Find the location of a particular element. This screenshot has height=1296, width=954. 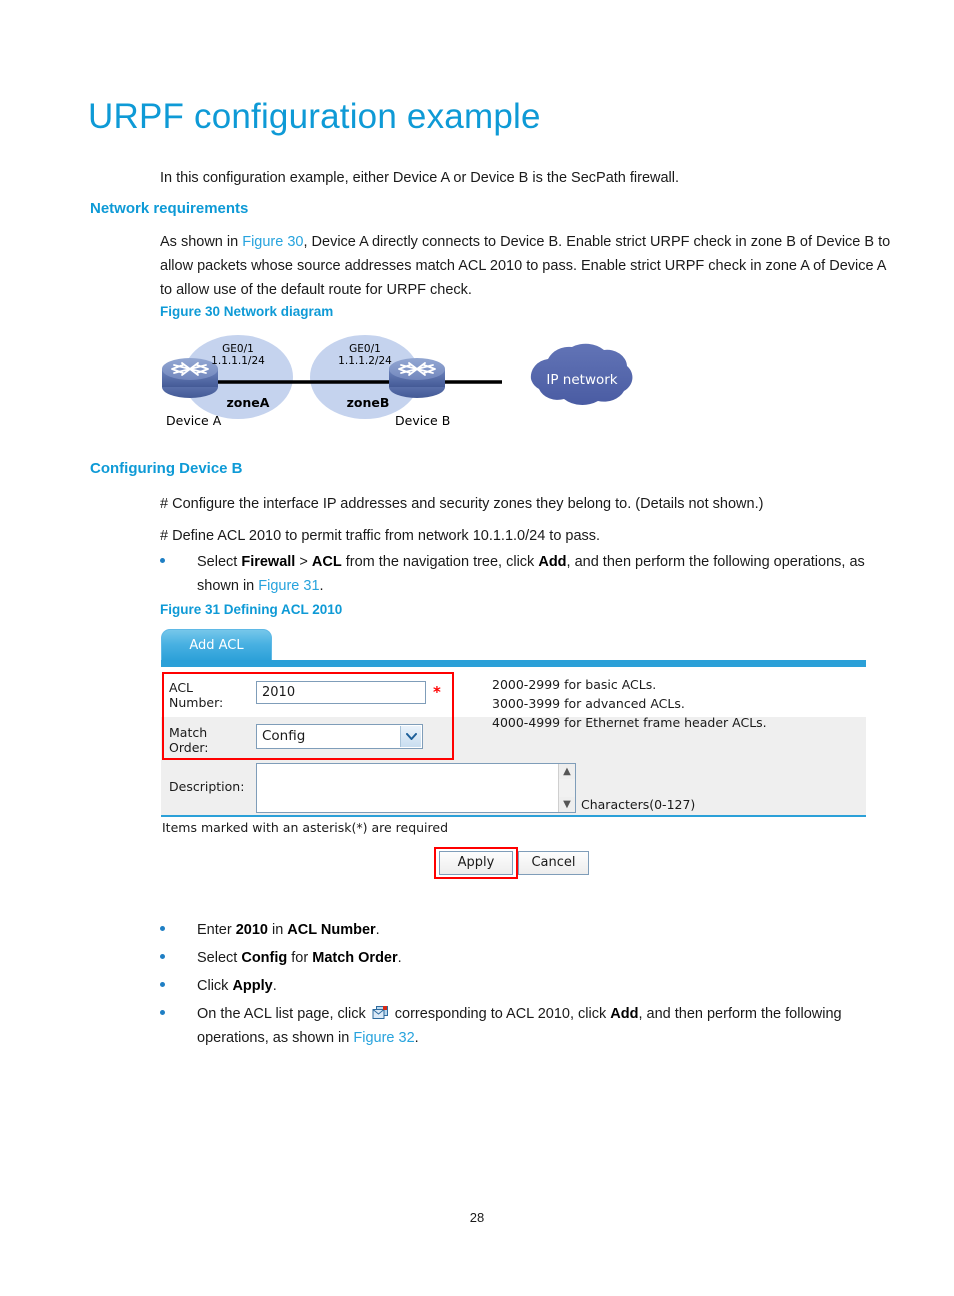

s3-pre: Click is located at coordinates (215, 986).